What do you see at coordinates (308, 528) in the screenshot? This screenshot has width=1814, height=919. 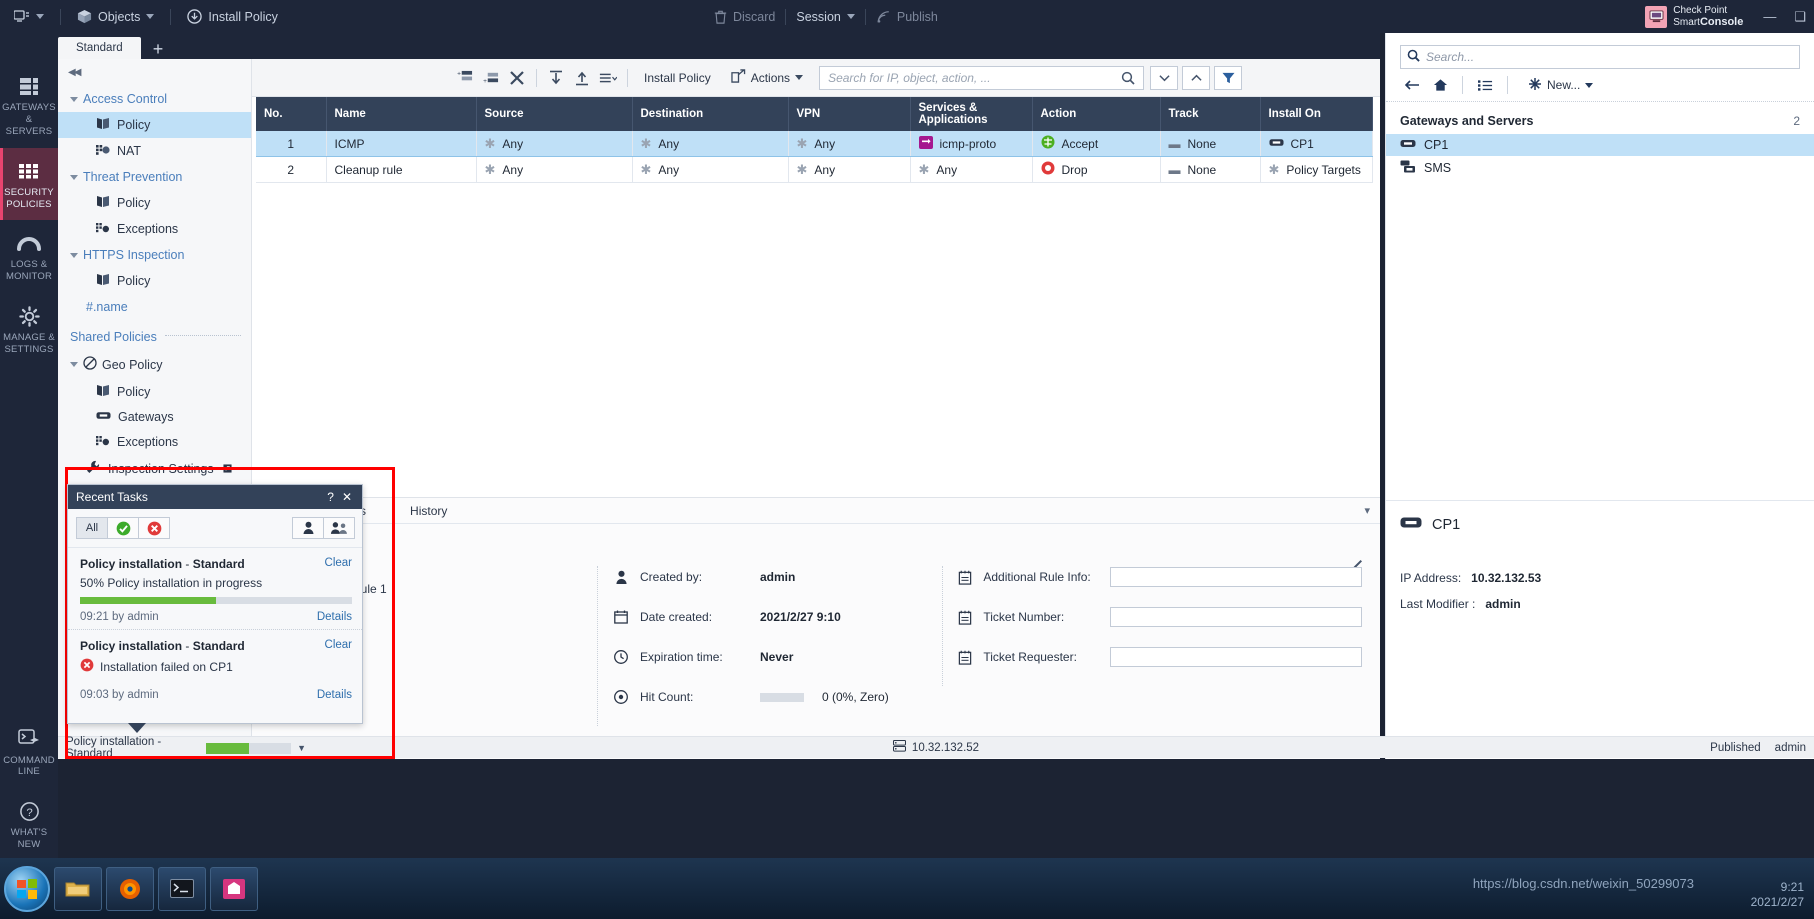 I see `my-tasks-button` at bounding box center [308, 528].